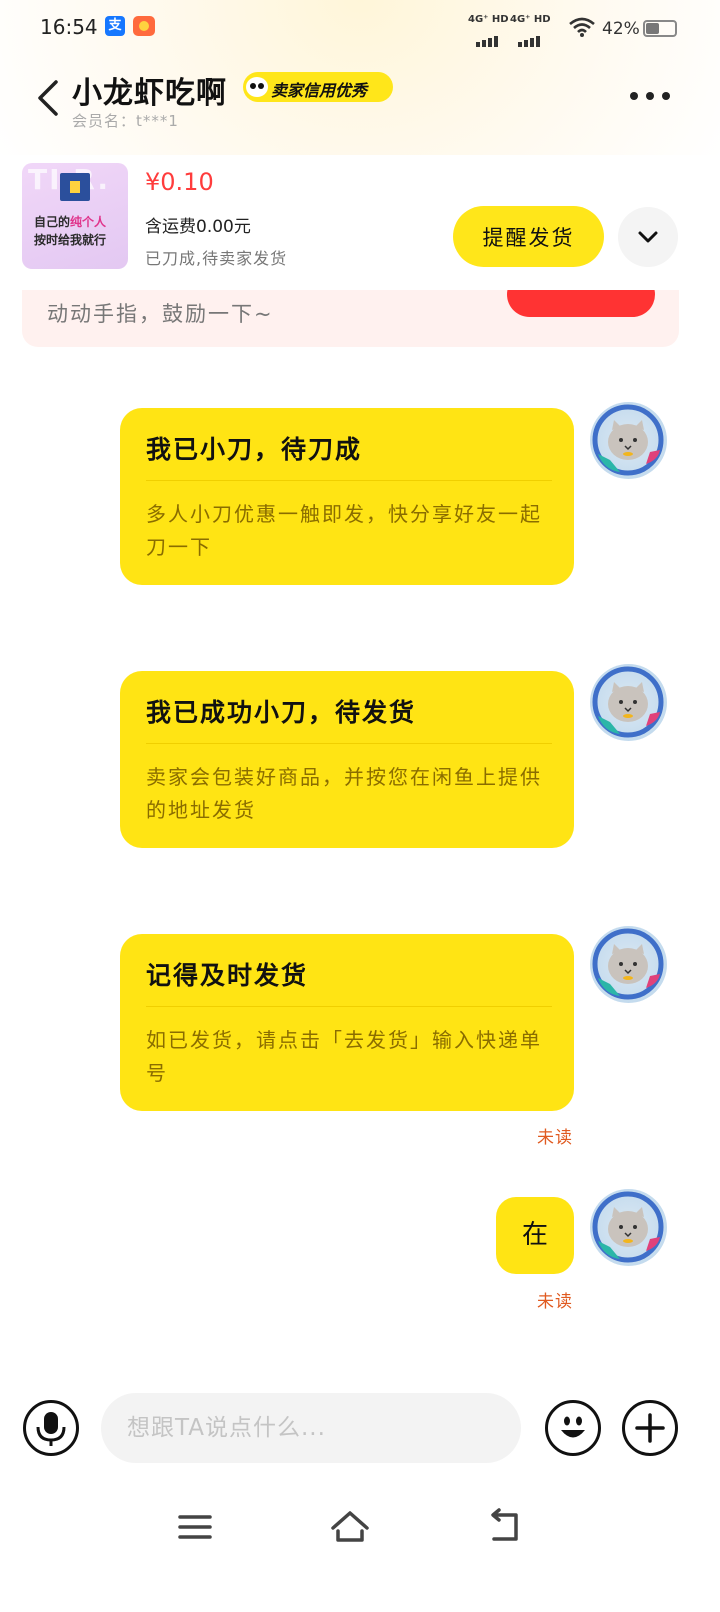 The height and width of the screenshot is (1612, 720). Describe the element at coordinates (75, 187) in the screenshot. I see `thumb-mini-image` at that location.